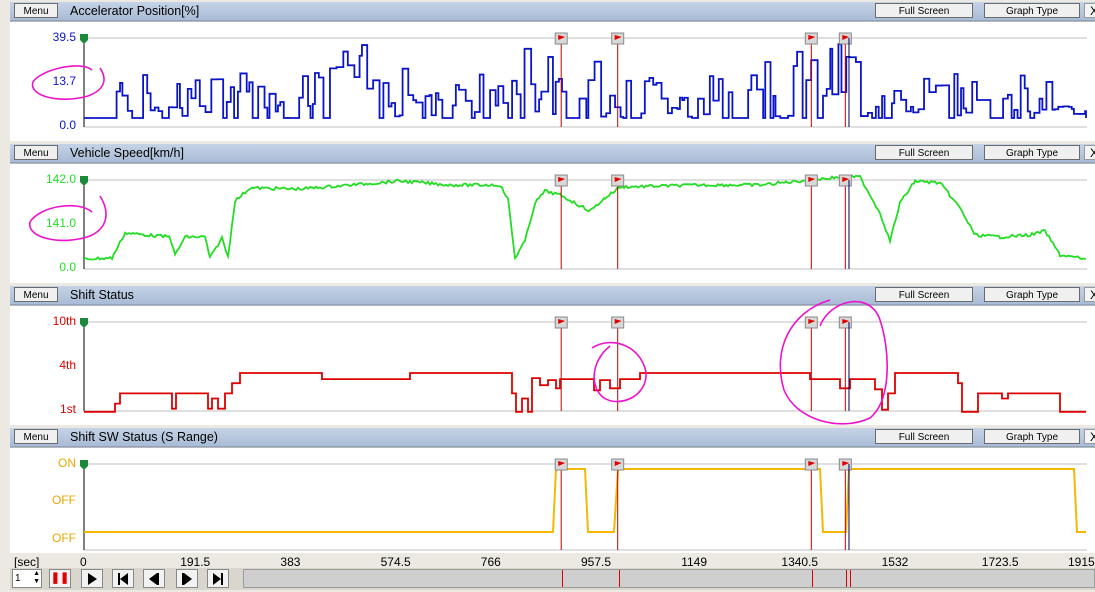  Describe the element at coordinates (64, 37) in the screenshot. I see `y-tick-label: 39.5` at that location.